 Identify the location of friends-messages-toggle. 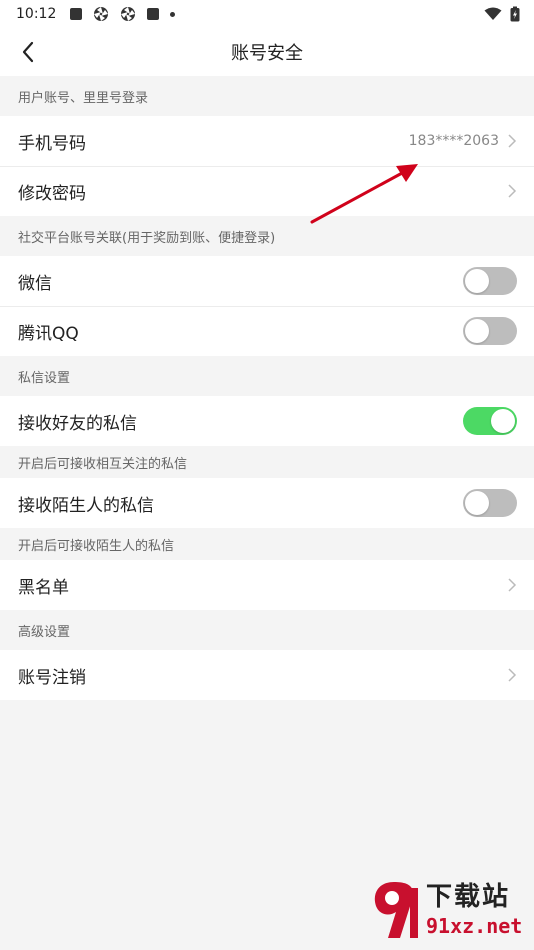
(490, 421).